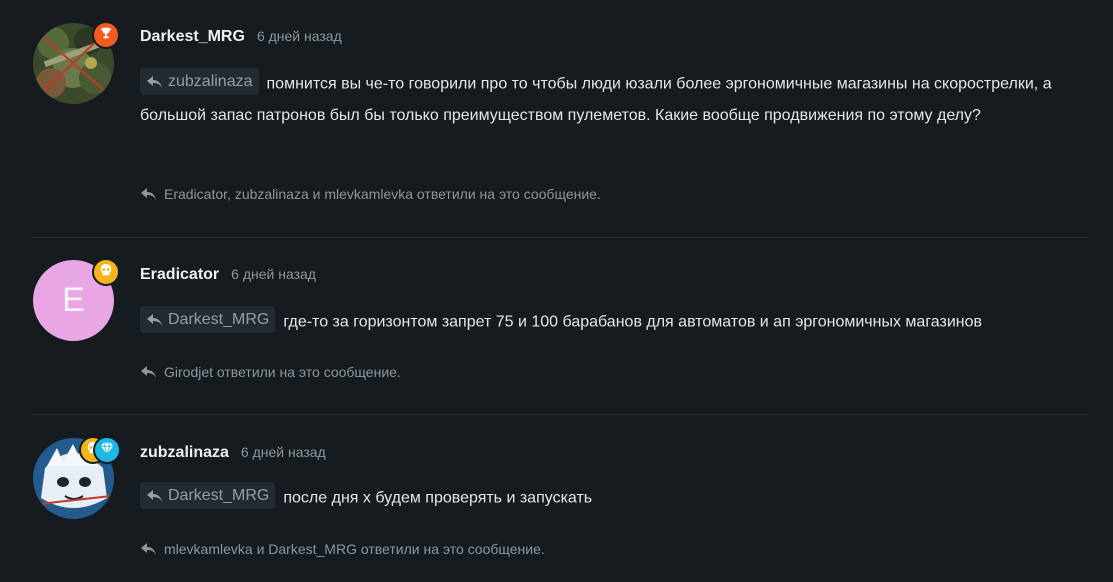 Image resolution: width=1113 pixels, height=582 pixels. What do you see at coordinates (184, 453) in the screenshot?
I see `author-name: zubzalinaza` at bounding box center [184, 453].